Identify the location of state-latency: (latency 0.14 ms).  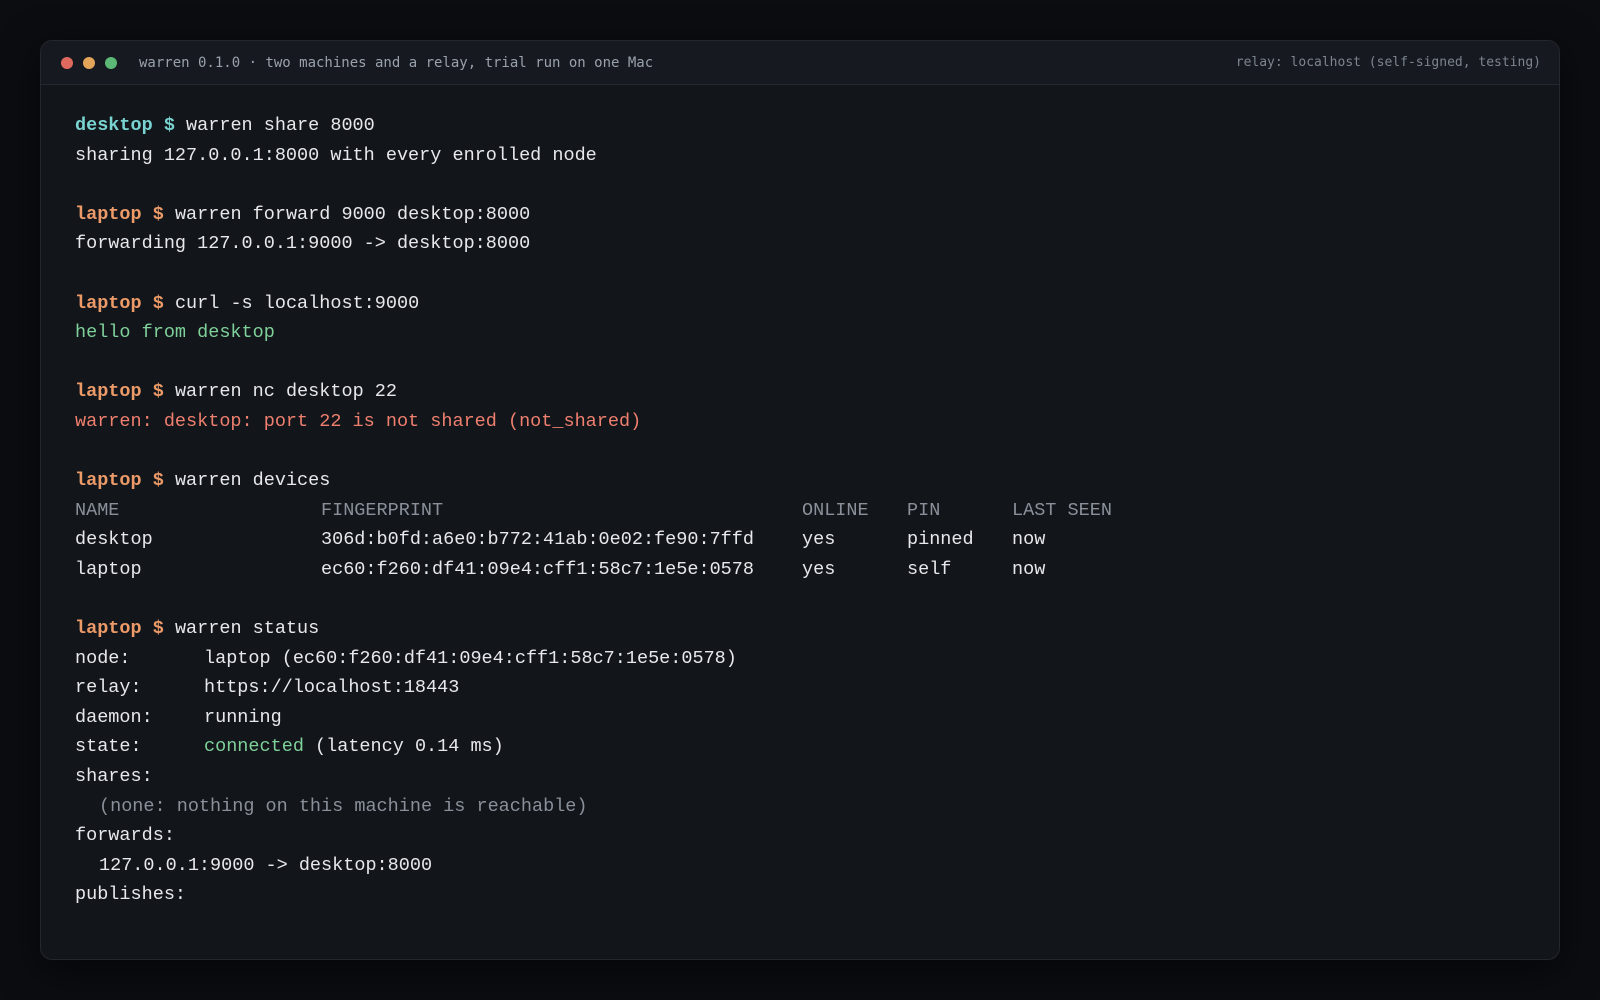
(403, 747).